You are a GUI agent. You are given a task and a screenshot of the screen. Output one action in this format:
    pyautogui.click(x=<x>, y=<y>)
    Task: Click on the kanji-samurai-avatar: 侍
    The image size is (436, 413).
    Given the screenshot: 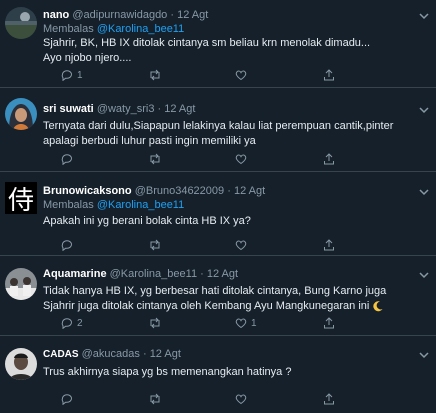 What is the action you would take?
    pyautogui.click(x=21, y=198)
    